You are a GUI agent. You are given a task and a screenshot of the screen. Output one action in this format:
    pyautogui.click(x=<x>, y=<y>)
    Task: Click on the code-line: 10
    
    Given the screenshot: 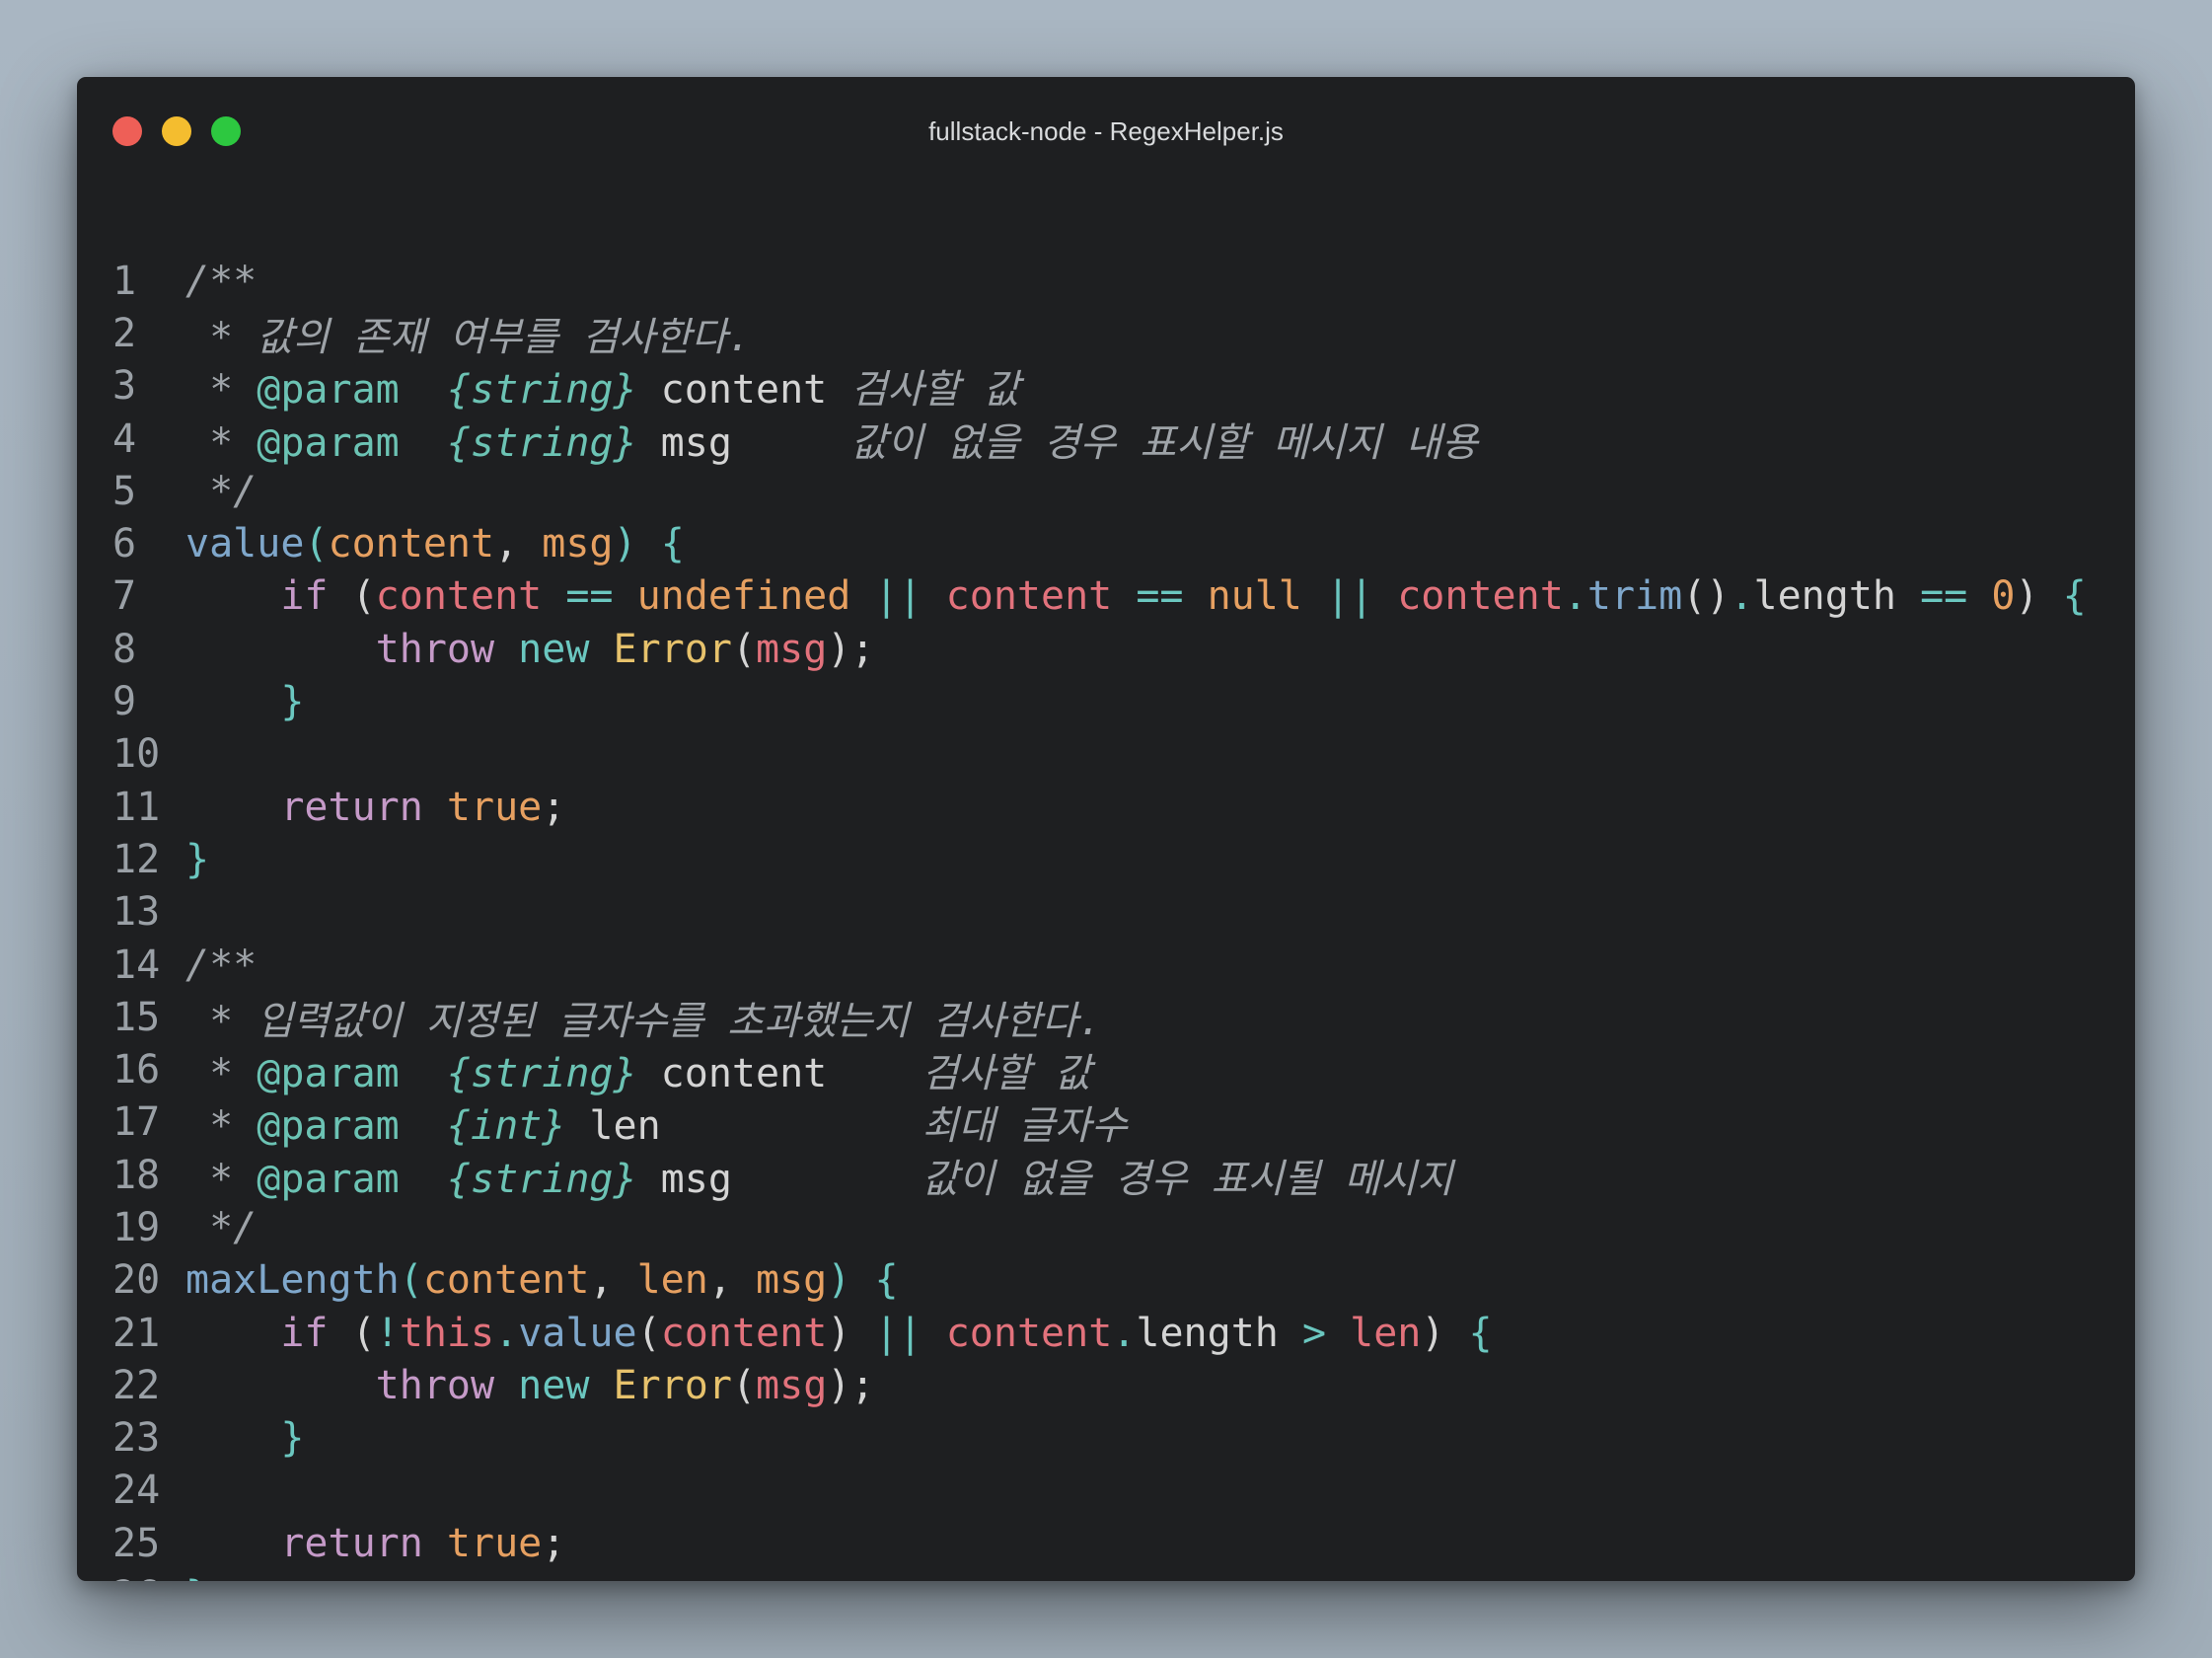 What is the action you would take?
    pyautogui.click(x=1123, y=754)
    